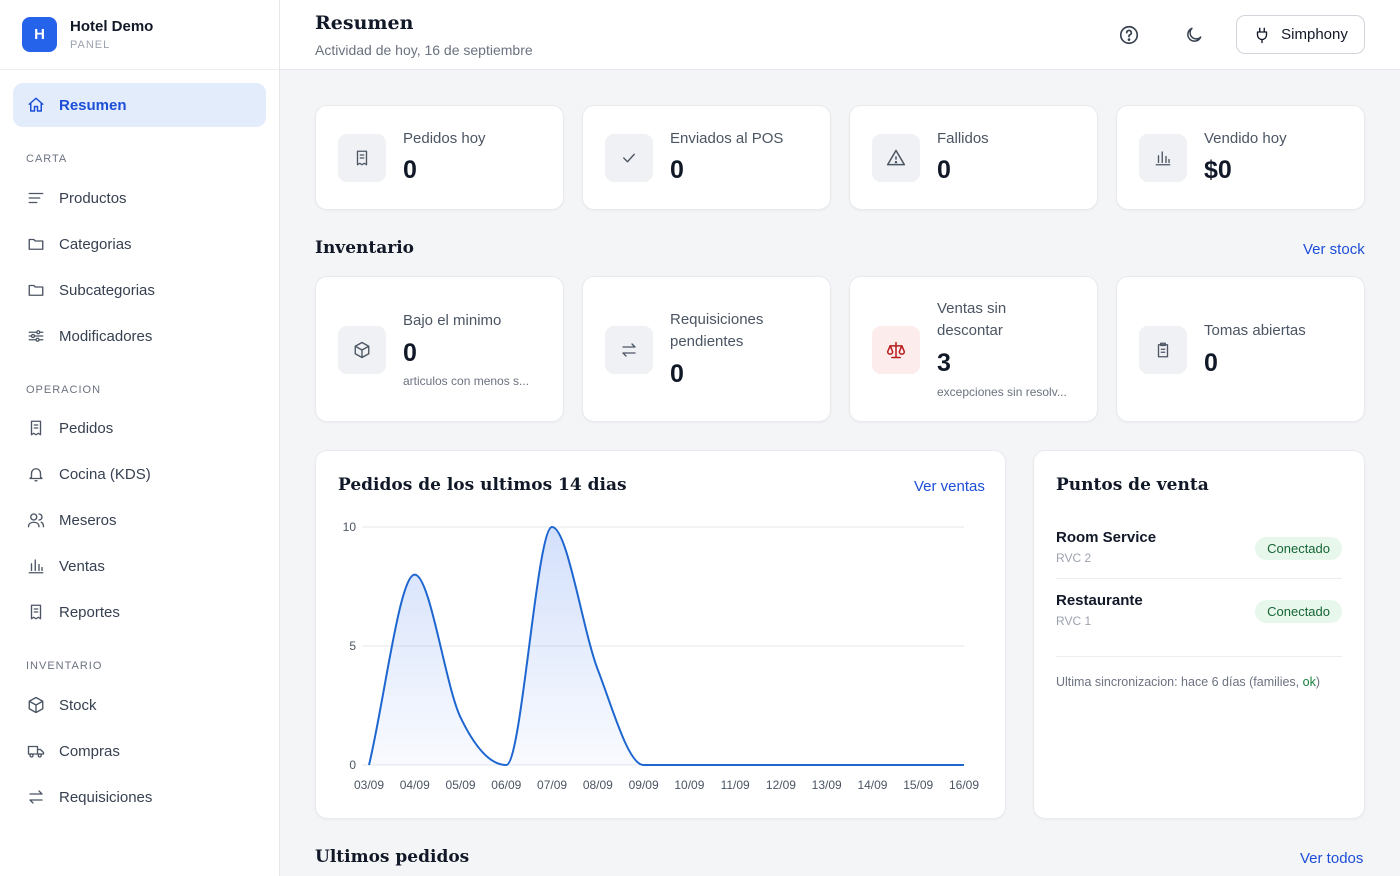 The width and height of the screenshot is (1400, 876). I want to click on sidebar-item-label: Categorias, so click(95, 244).